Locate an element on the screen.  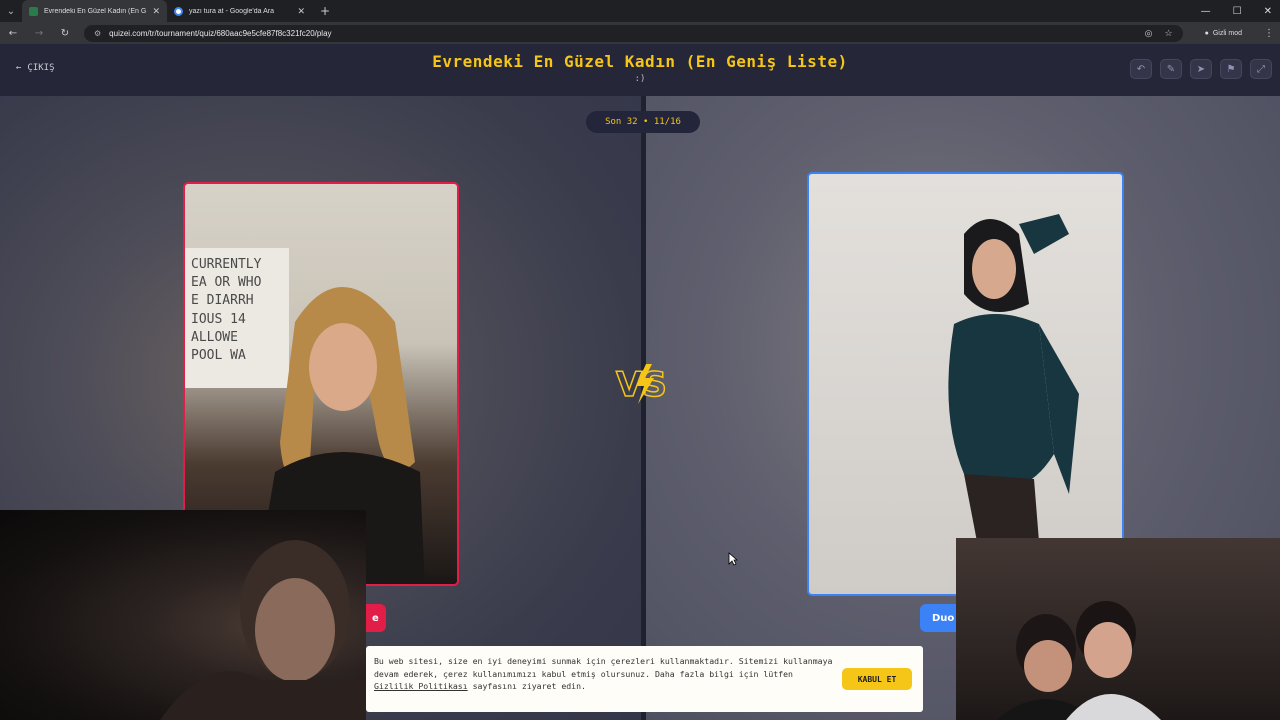
flag-icon: ⚑ is located at coordinates (1231, 69).